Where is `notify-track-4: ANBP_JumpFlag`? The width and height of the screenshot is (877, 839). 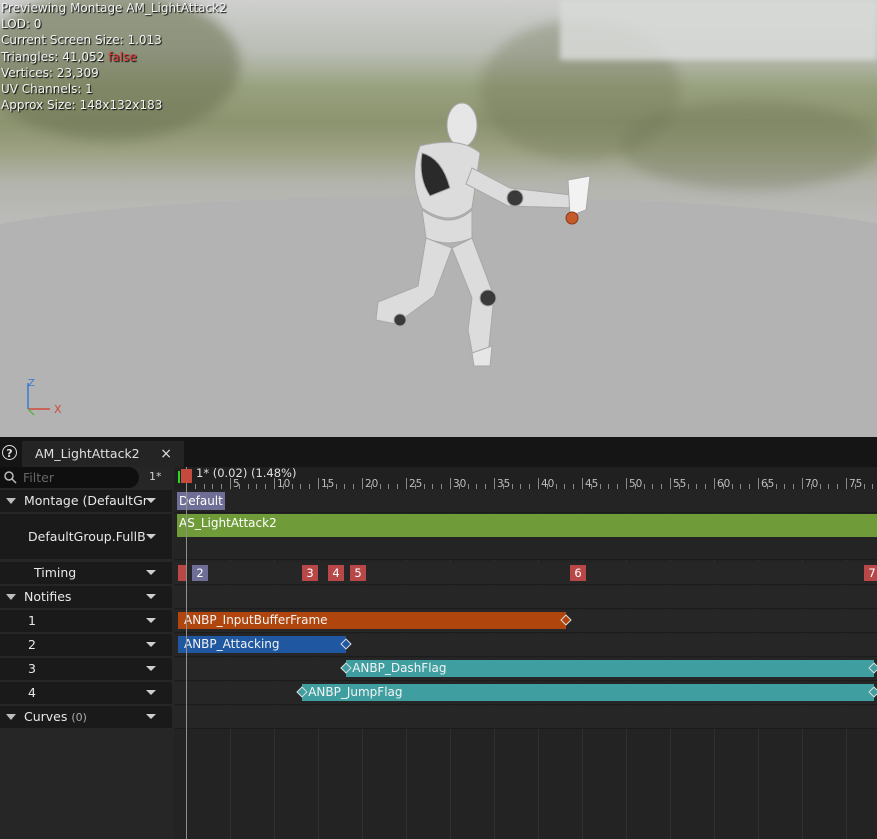
notify-track-4: ANBP_JumpFlag is located at coordinates (525, 693).